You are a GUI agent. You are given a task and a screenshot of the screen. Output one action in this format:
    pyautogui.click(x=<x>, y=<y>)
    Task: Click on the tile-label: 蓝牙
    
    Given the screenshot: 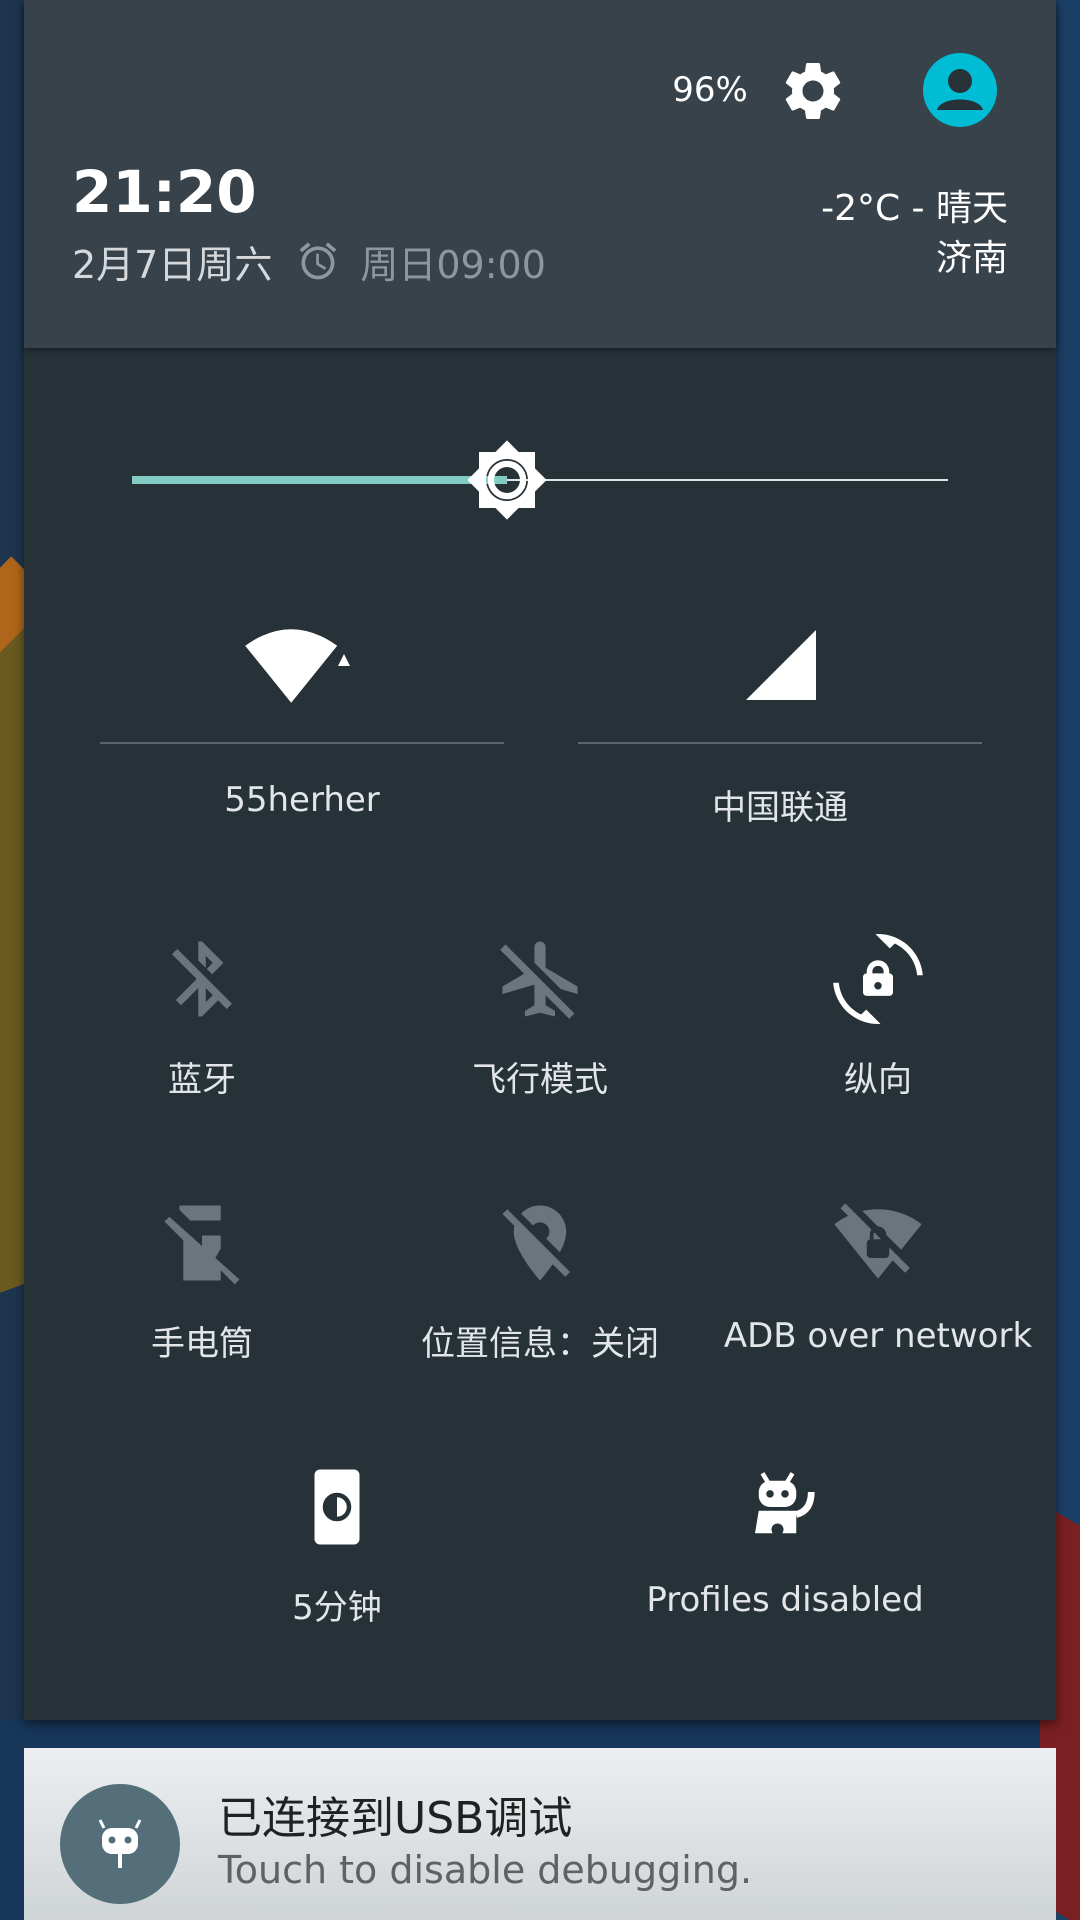 What is the action you would take?
    pyautogui.click(x=202, y=1080)
    